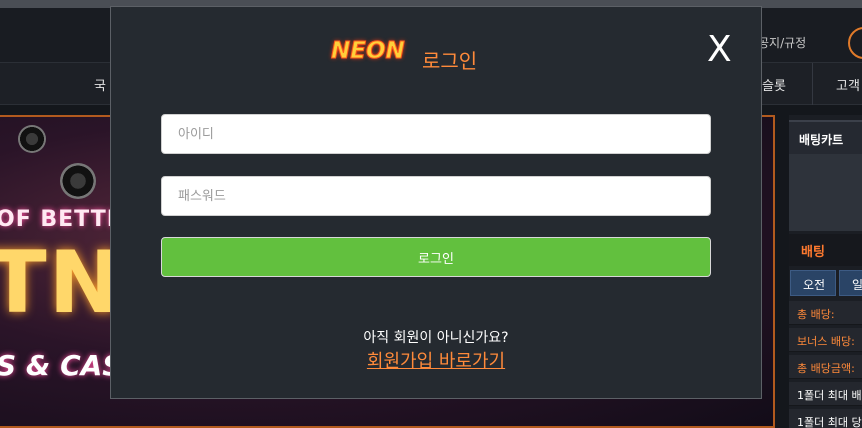 Image resolution: width=862 pixels, height=428 pixels. Describe the element at coordinates (825, 340) in the screenshot. I see `bet-bonus-odds-row: 보너스 배당:` at that location.